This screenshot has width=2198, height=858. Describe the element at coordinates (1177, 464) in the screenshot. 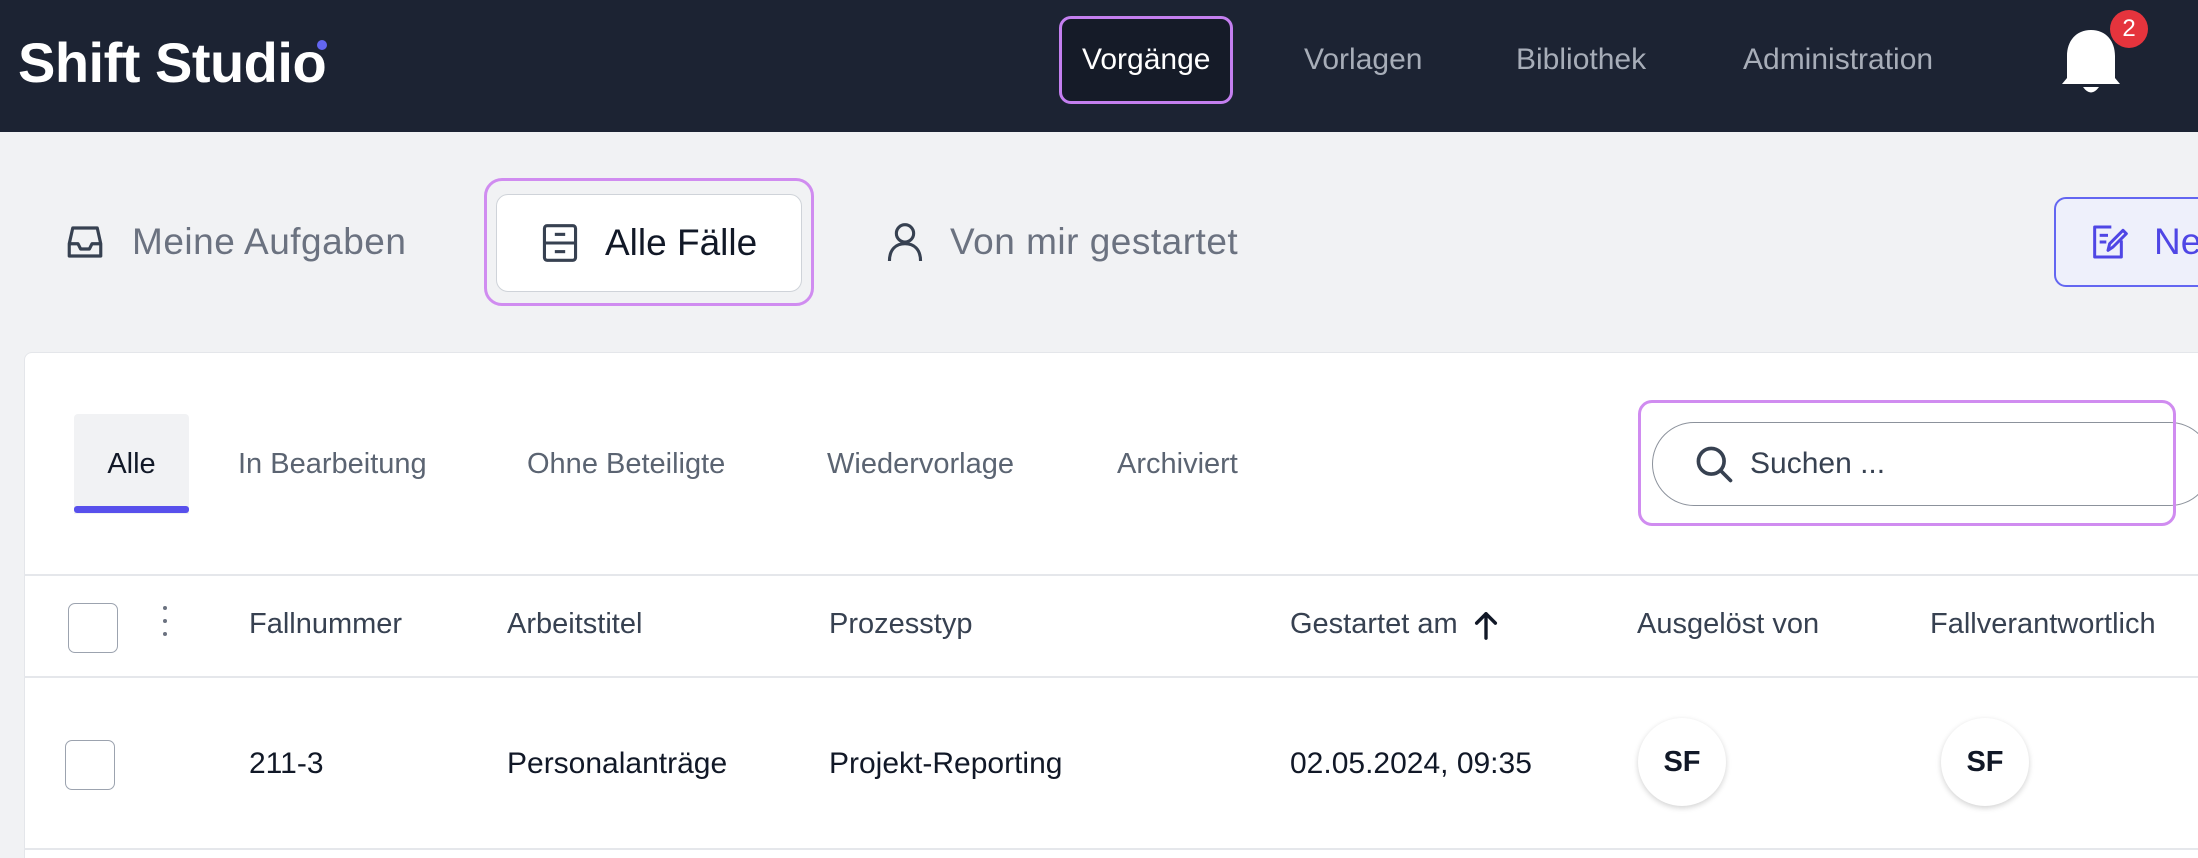

I see `filter-tab-archiviert: Archiviert` at that location.